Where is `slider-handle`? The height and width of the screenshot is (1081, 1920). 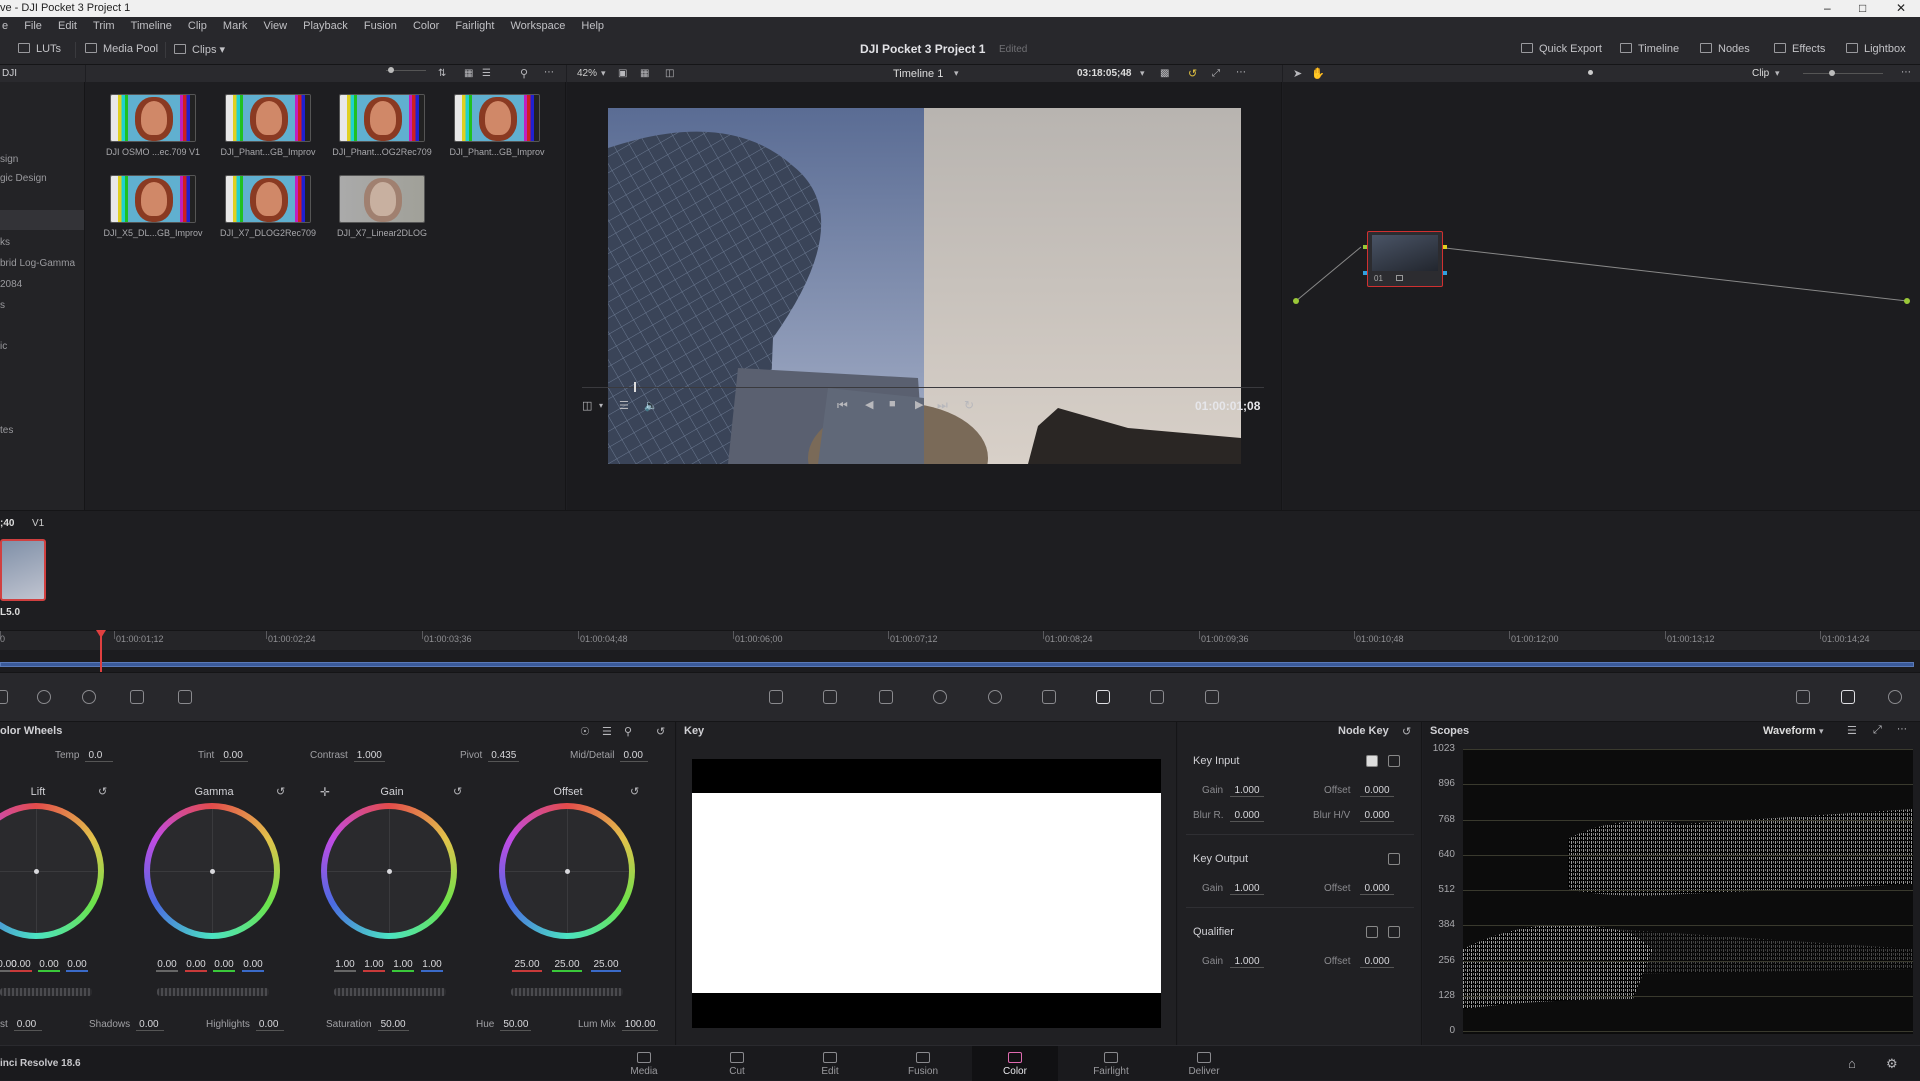
slider-handle is located at coordinates (391, 70).